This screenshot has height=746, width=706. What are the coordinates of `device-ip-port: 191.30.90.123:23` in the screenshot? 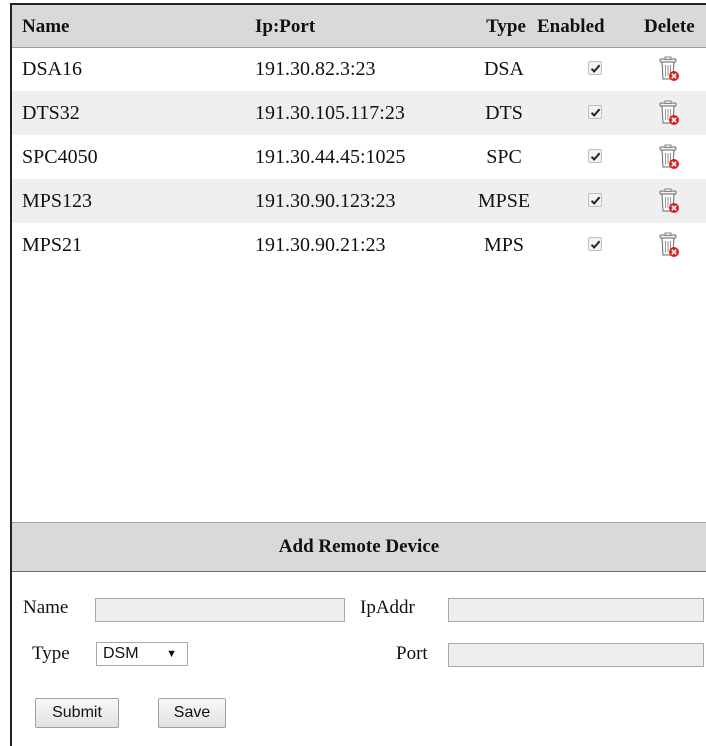 It's located at (325, 201).